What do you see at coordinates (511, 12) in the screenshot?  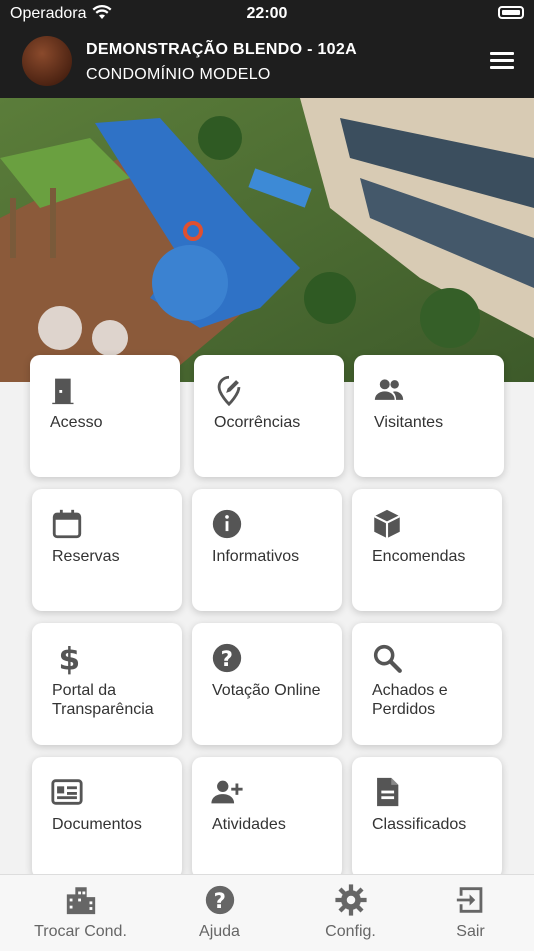 I see `battery-icon` at bounding box center [511, 12].